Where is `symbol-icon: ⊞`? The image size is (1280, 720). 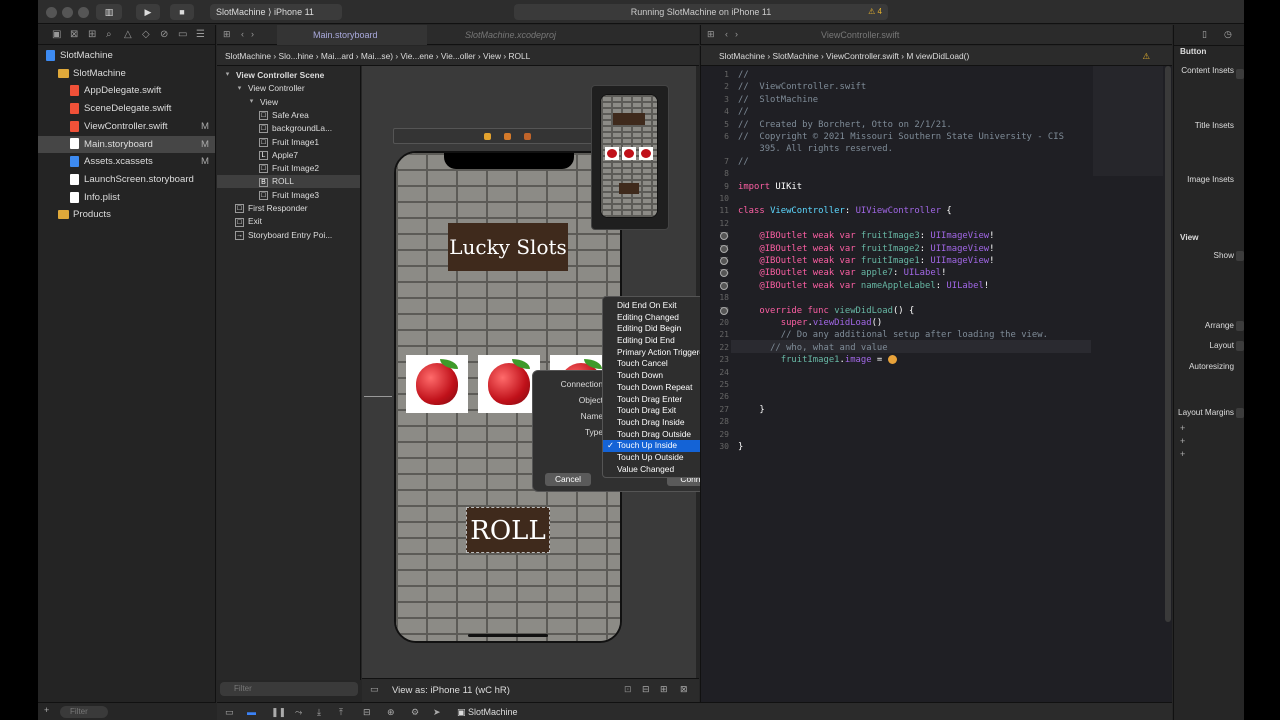
symbol-icon: ⊞ is located at coordinates (92, 34).